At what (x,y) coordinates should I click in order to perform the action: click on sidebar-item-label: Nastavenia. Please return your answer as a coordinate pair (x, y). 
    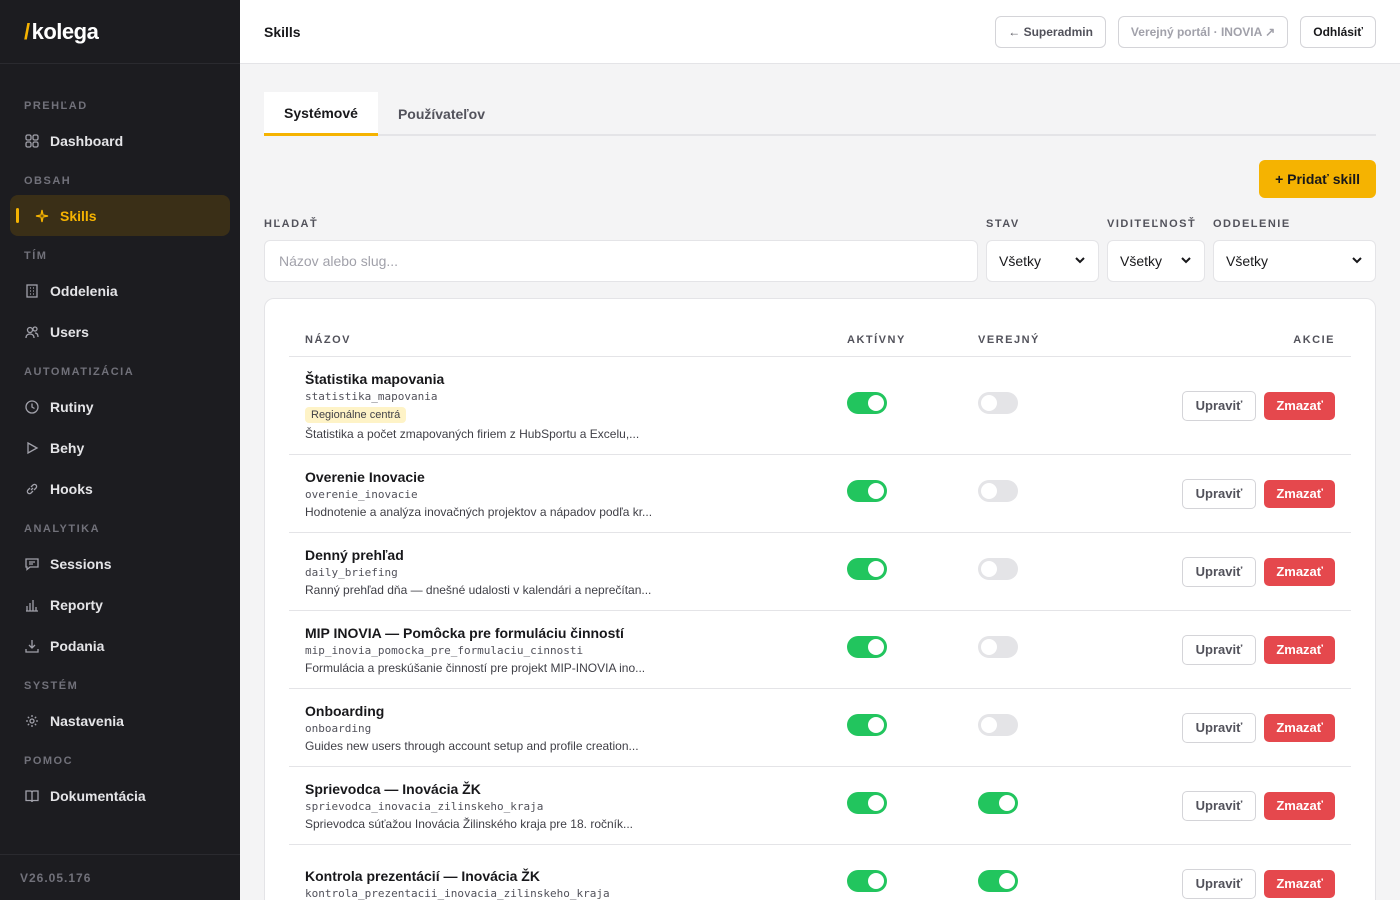
    Looking at the image, I should click on (87, 720).